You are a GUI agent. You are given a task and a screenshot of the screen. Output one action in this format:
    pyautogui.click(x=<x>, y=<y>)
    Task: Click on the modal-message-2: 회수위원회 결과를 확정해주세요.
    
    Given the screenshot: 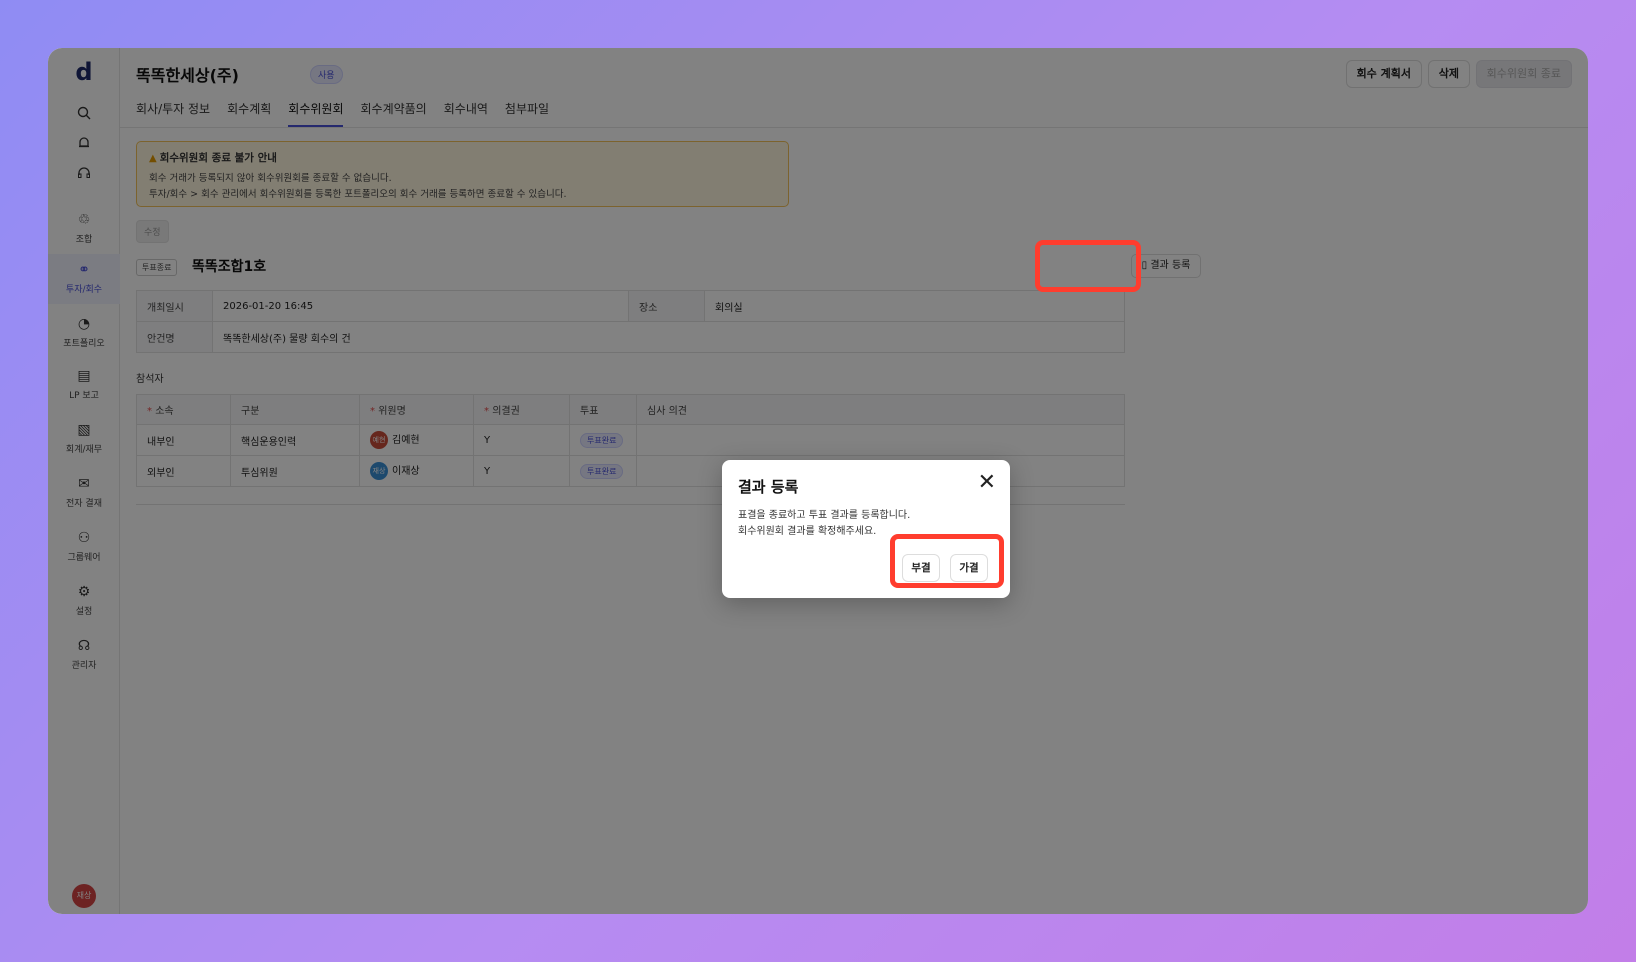 What is the action you would take?
    pyautogui.click(x=807, y=531)
    